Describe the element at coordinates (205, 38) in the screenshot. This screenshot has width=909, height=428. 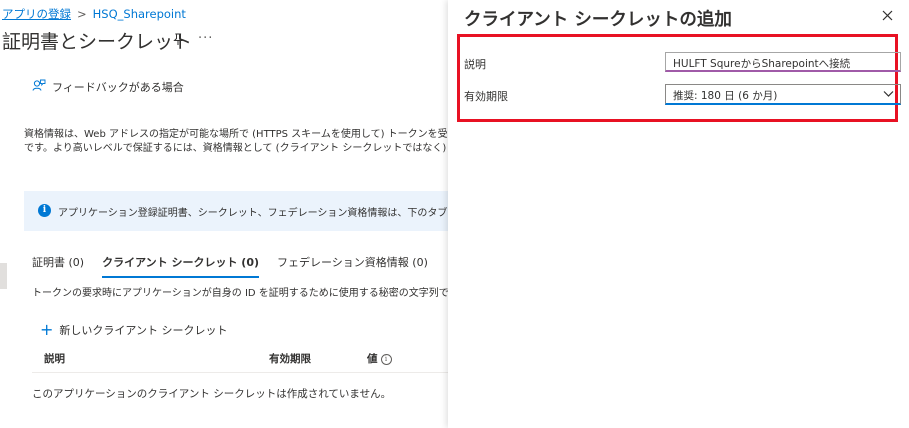
I see `more-options-button: ···` at that location.